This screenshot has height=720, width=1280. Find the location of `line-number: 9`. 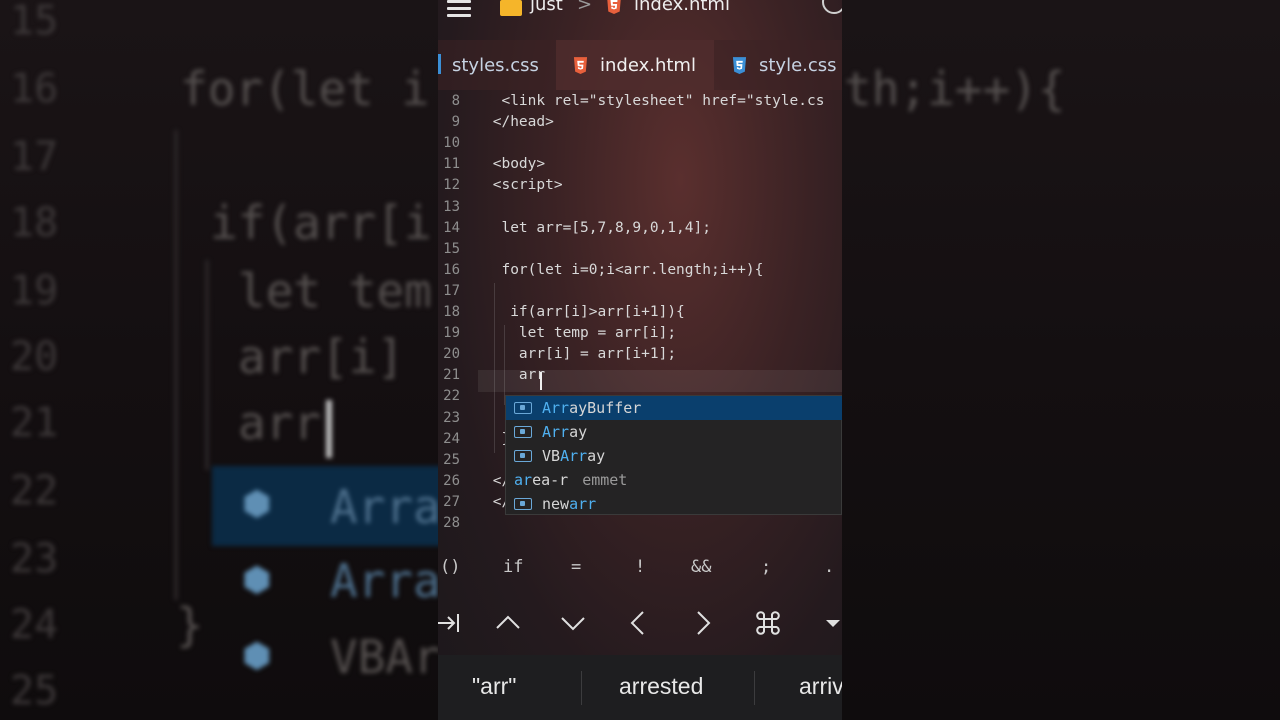

line-number: 9 is located at coordinates (455, 122).